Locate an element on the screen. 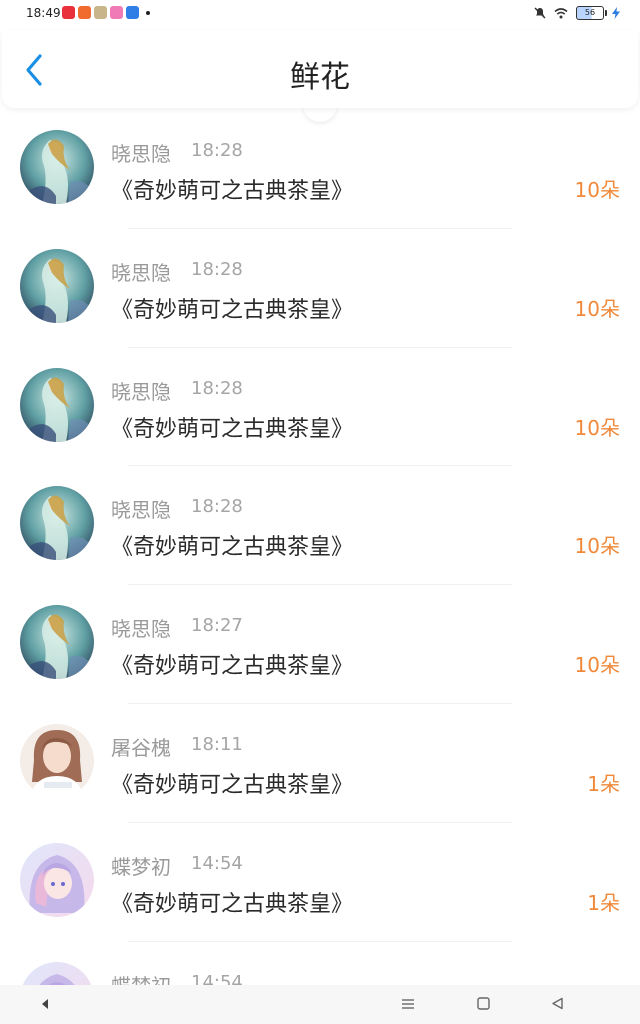 The width and height of the screenshot is (640, 1024). triangle-left-icon is located at coordinates (45, 1004).